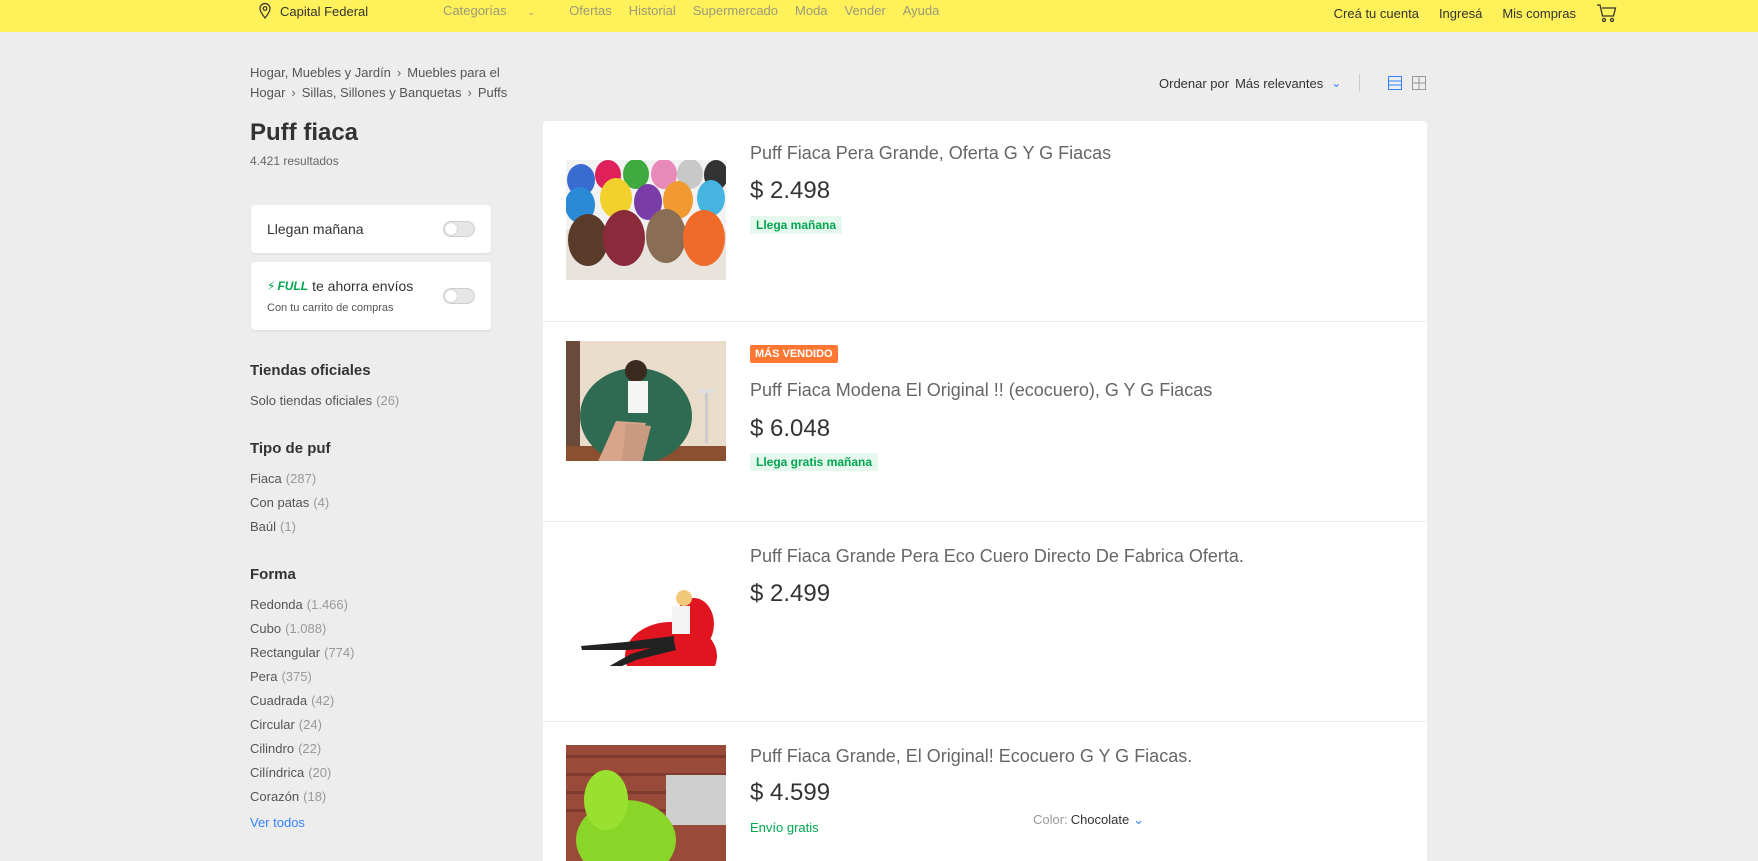 The width and height of the screenshot is (1758, 861). I want to click on facet-item: Cuadrada (42), so click(292, 700).